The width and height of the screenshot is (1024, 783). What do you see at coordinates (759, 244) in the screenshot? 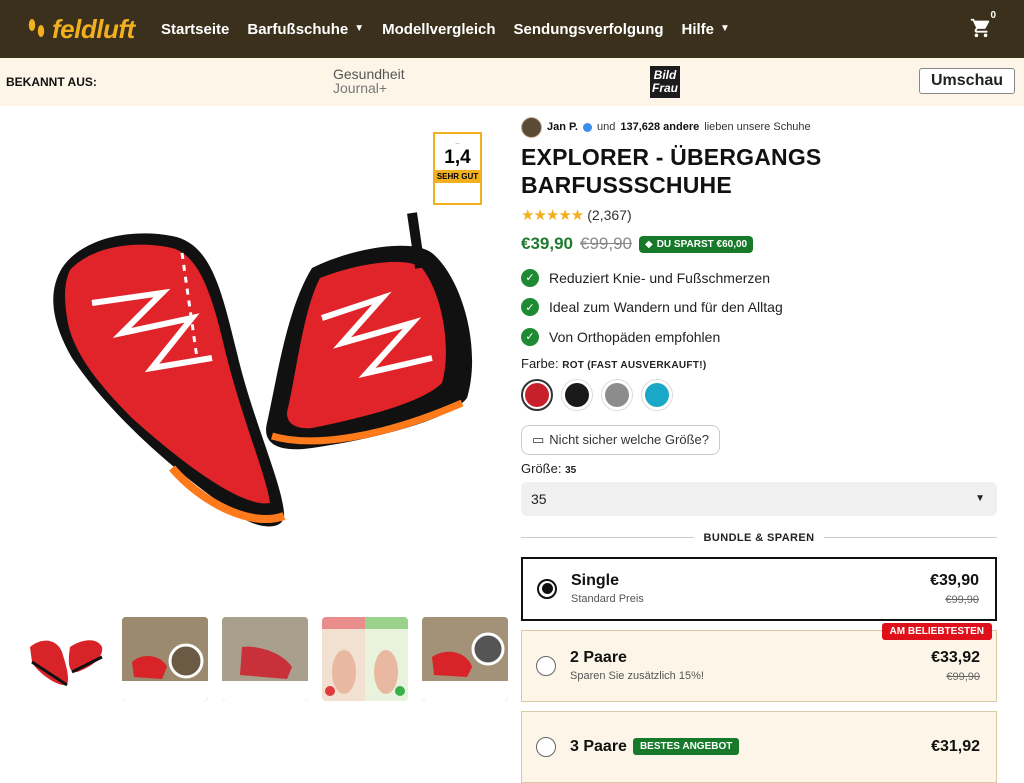
I see `price-row: €39,90 €99,90 ◆ DU SPARST €60,00` at bounding box center [759, 244].